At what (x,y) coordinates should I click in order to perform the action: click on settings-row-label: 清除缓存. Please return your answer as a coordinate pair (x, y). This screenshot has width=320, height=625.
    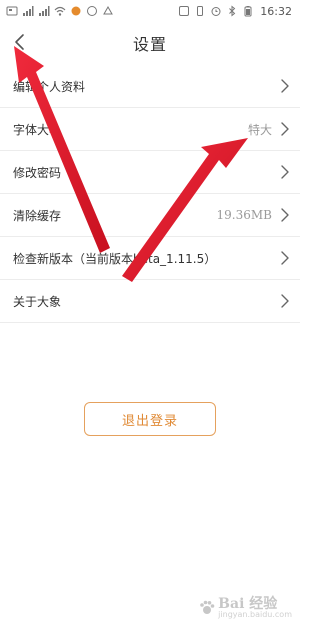
    Looking at the image, I should click on (37, 215).